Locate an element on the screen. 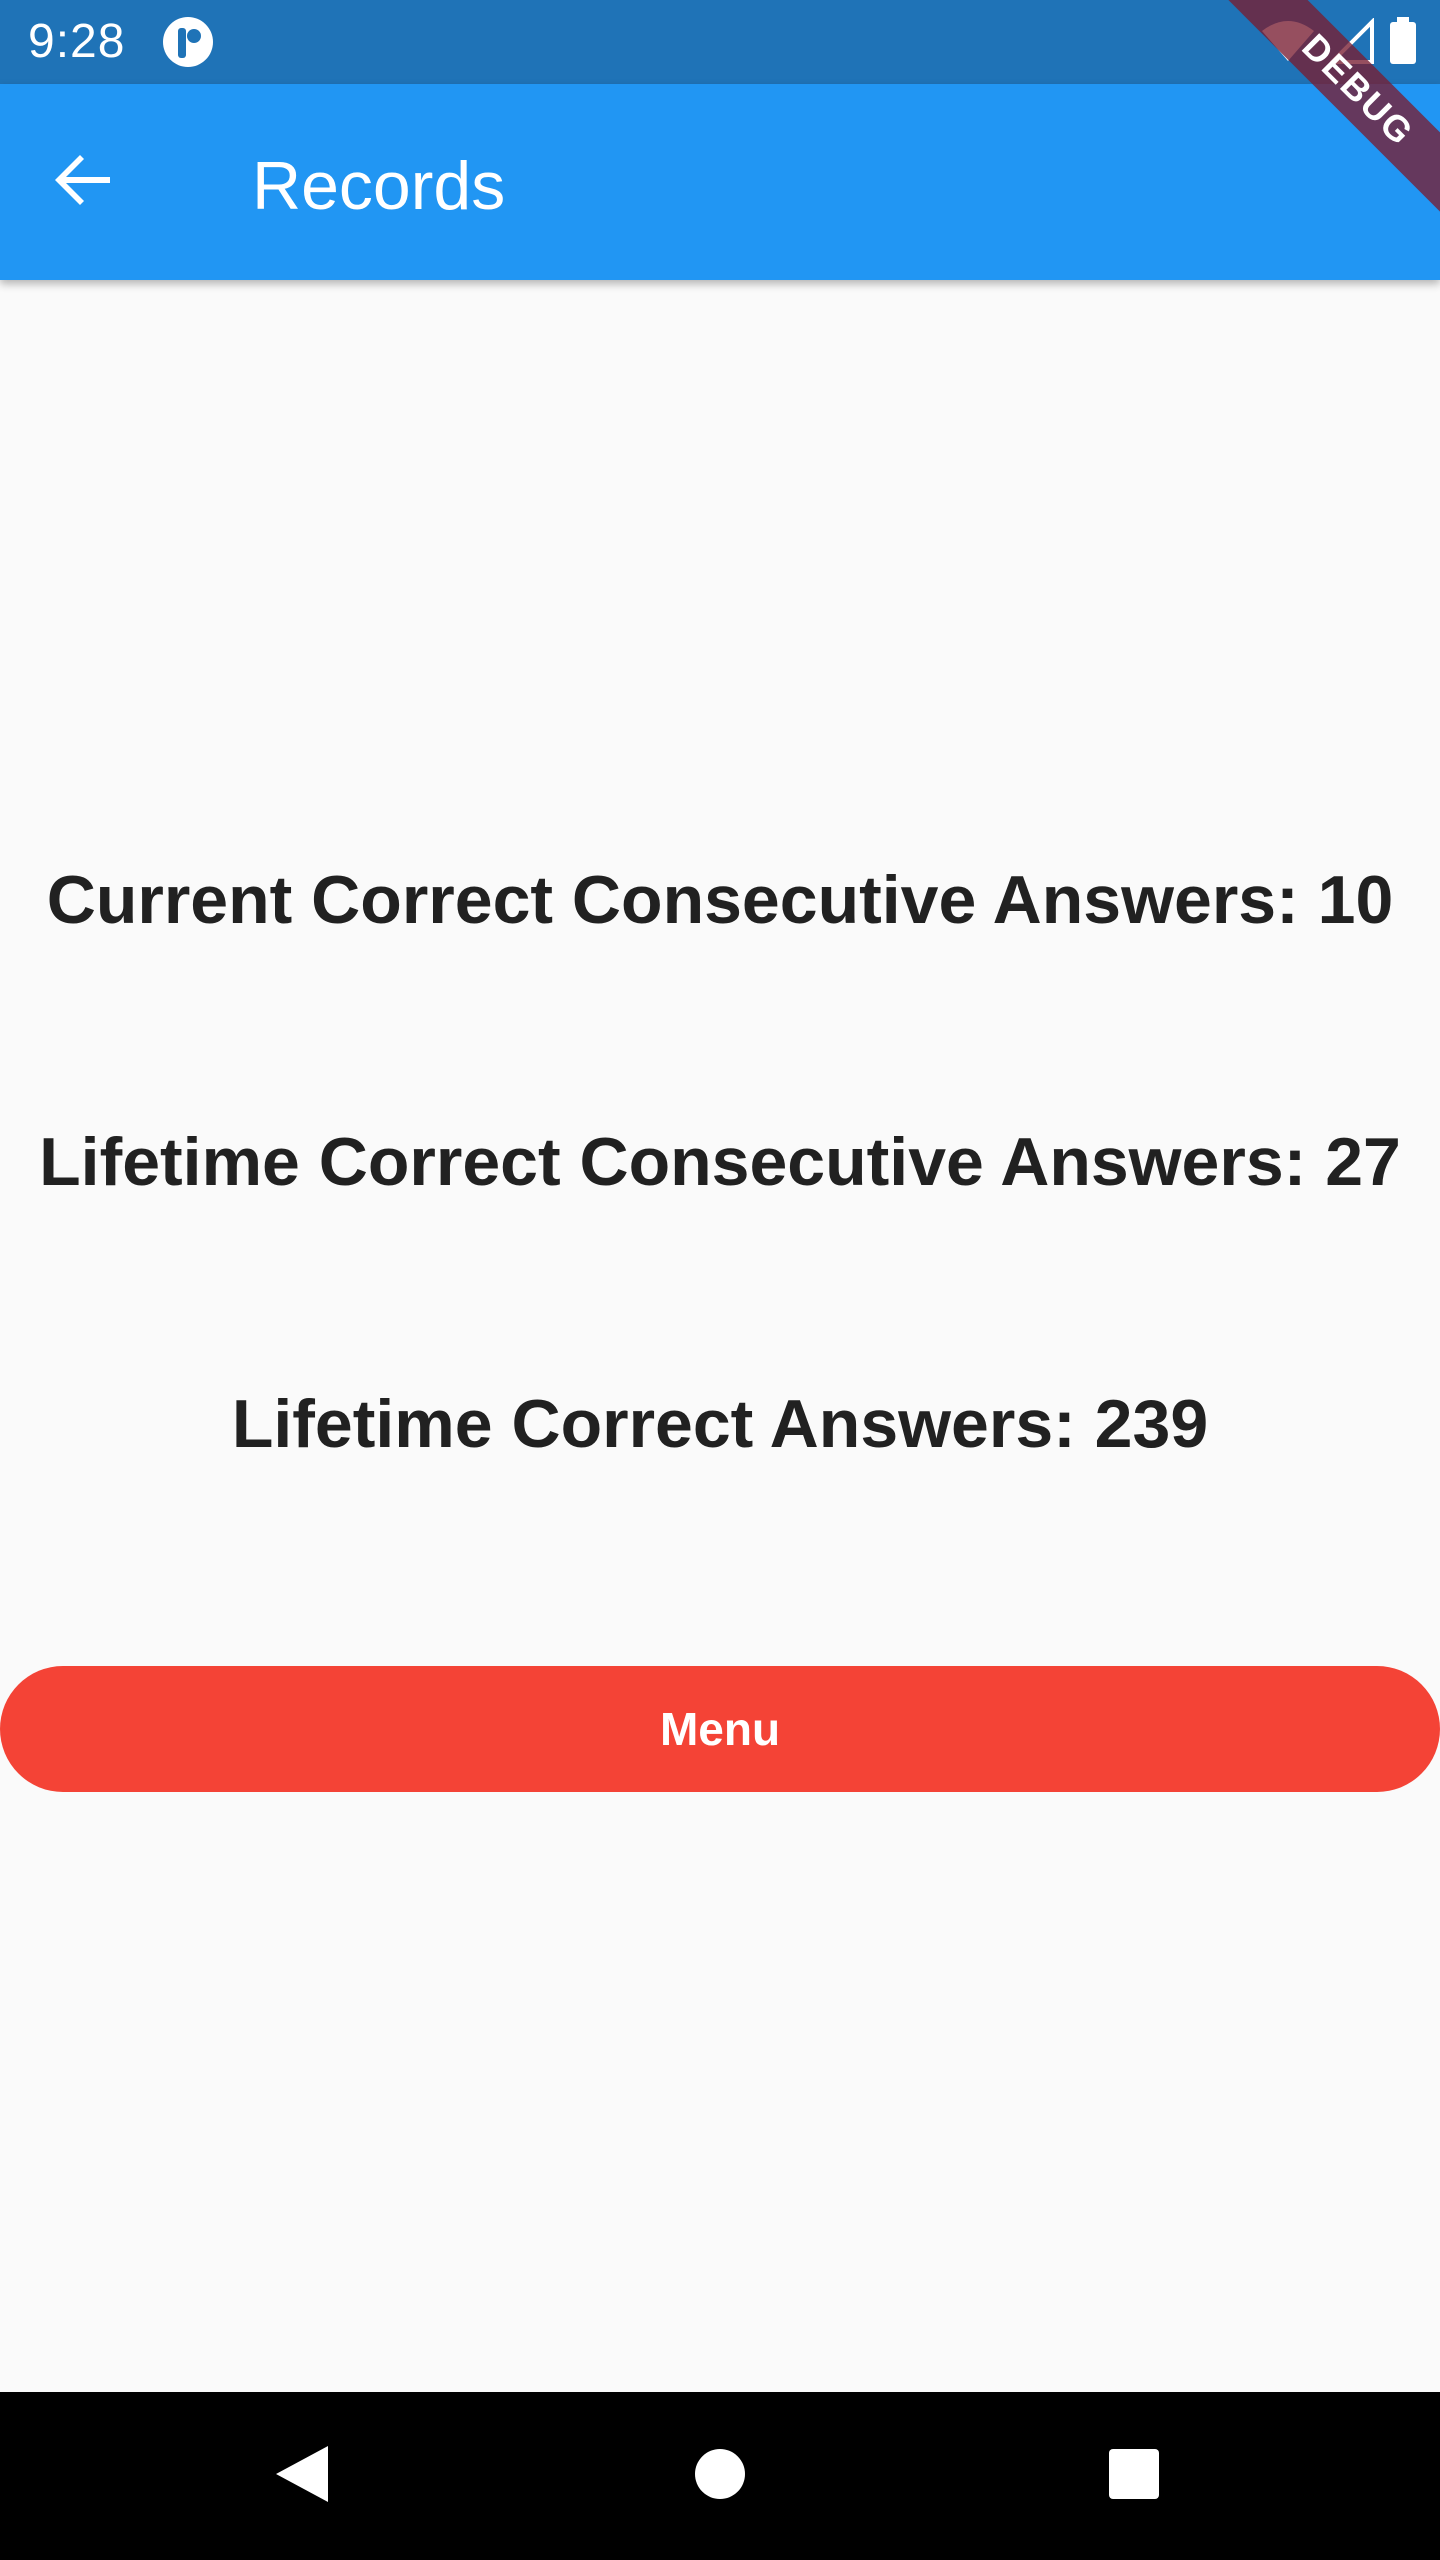 This screenshot has height=2560, width=1440. signal-icon is located at coordinates (1350, 42).